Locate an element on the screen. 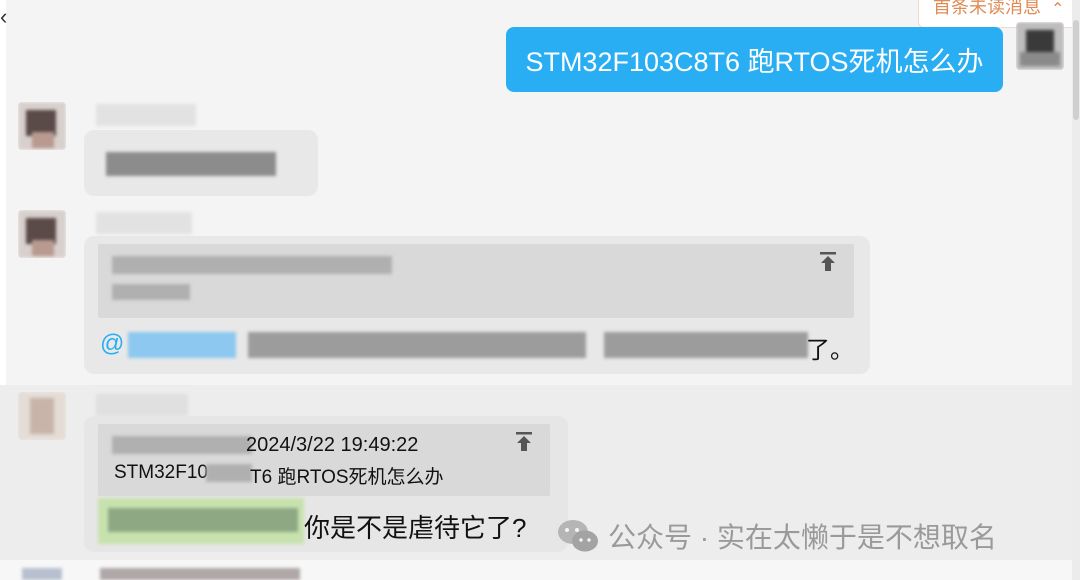 The height and width of the screenshot is (580, 1080). last-reply-text: 你是不是虐待它了? is located at coordinates (415, 528).